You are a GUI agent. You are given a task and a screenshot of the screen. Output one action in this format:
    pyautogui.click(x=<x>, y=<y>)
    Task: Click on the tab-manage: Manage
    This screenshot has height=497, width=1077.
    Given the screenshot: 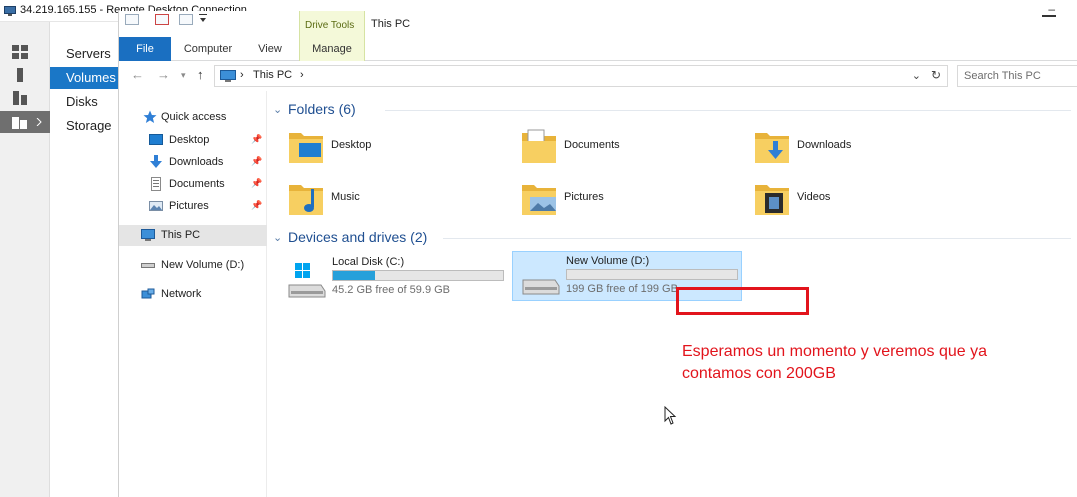 What is the action you would take?
    pyautogui.click(x=332, y=49)
    